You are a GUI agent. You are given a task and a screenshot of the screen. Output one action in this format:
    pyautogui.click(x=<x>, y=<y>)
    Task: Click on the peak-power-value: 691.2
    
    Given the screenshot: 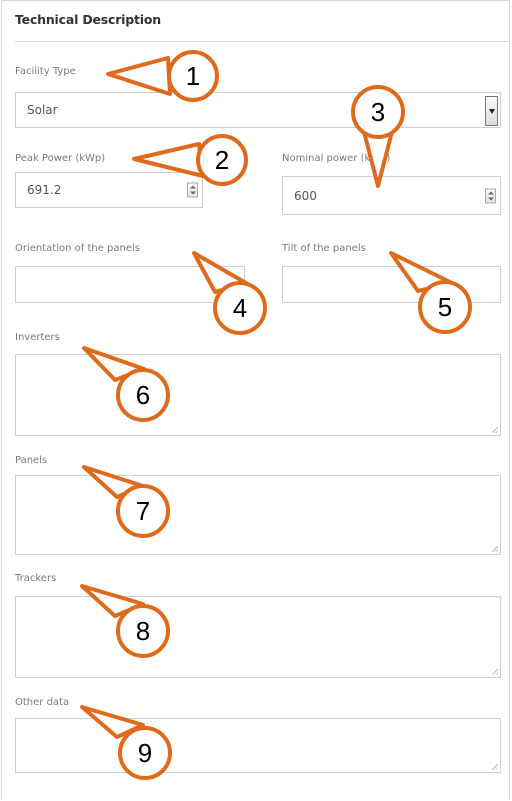 What is the action you would take?
    pyautogui.click(x=44, y=190)
    